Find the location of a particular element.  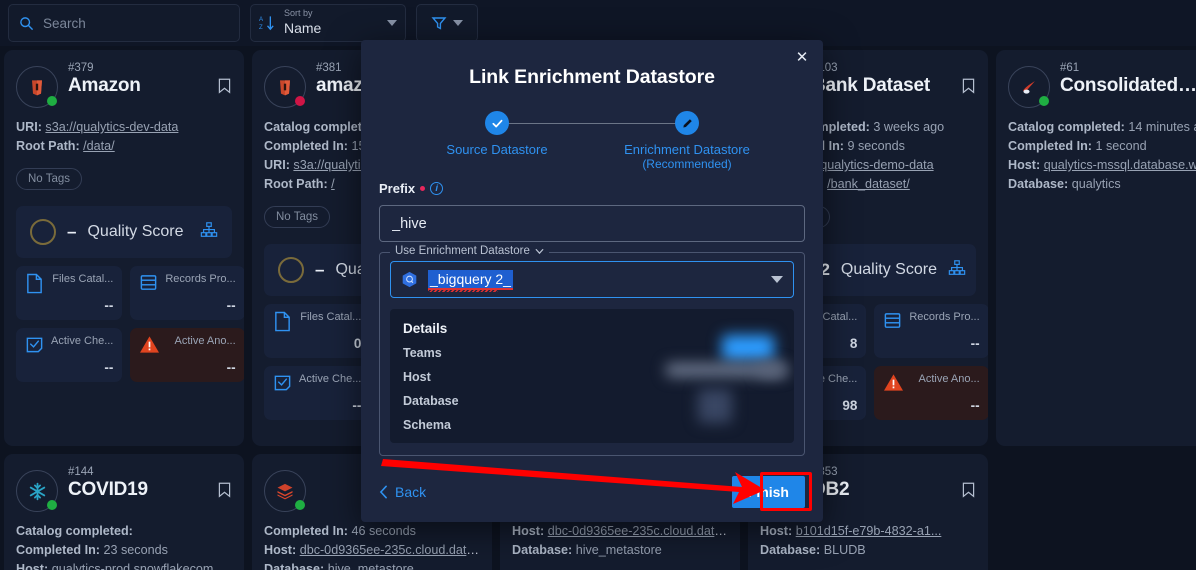

card-head-text: #144 COVID19 is located at coordinates (138, 483).